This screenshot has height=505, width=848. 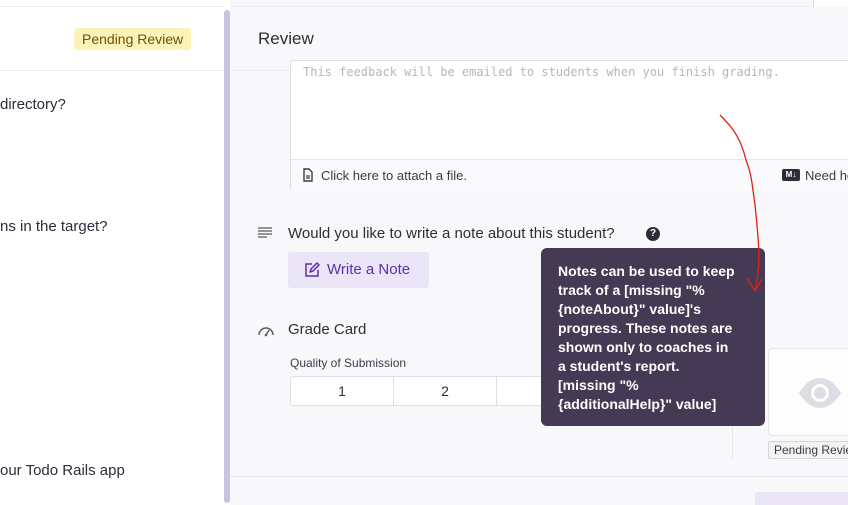 What do you see at coordinates (643, 347) in the screenshot?
I see `tooltip-line: shown only to coaches in` at bounding box center [643, 347].